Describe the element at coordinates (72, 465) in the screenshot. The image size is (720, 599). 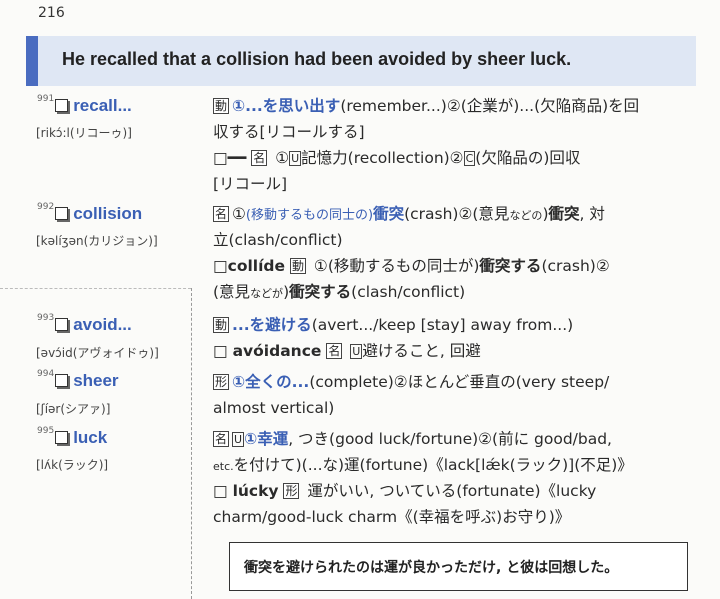
I see `pronunciation: [lʌ́k(ラック)]` at that location.